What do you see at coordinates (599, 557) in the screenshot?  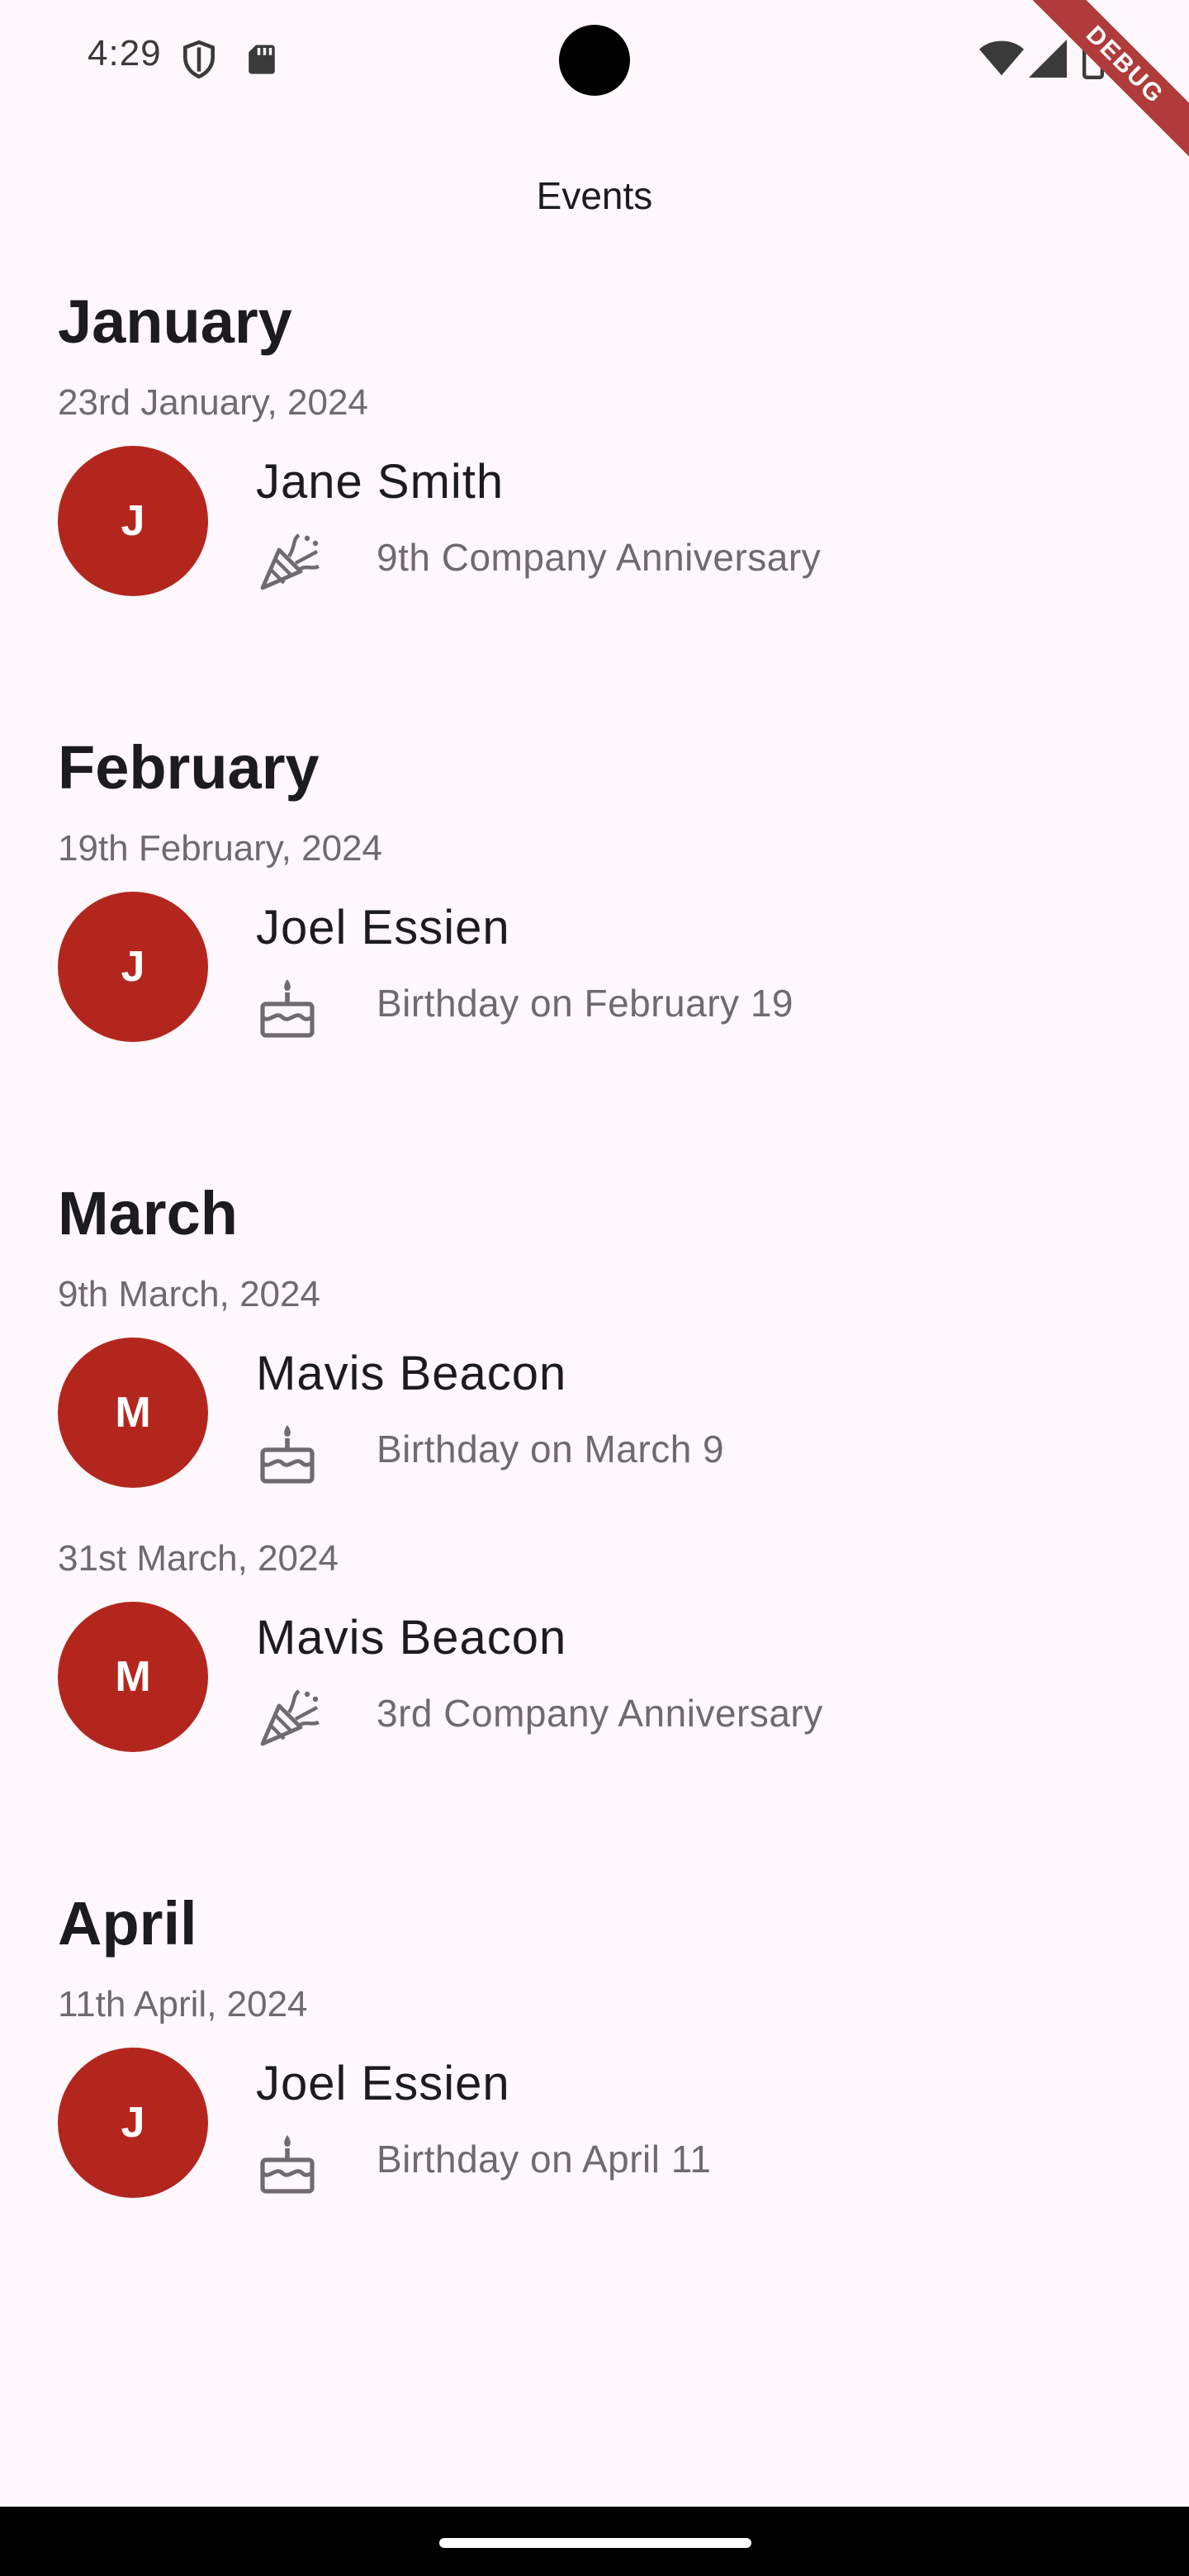 I see `event-description: 9th Company Anniversary` at bounding box center [599, 557].